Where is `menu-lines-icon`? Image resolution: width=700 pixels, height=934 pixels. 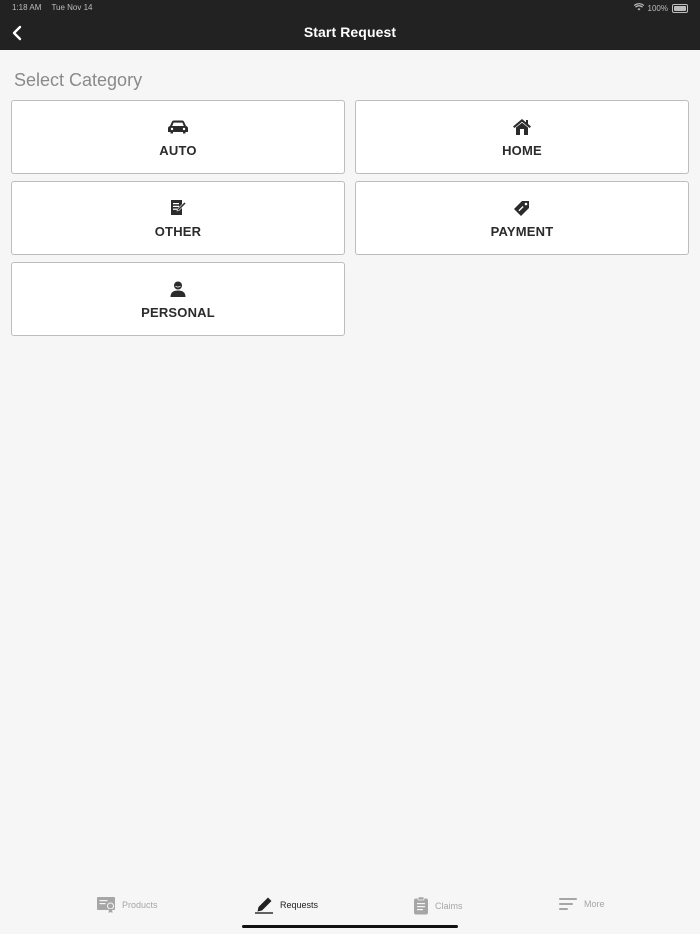
menu-lines-icon is located at coordinates (568, 904).